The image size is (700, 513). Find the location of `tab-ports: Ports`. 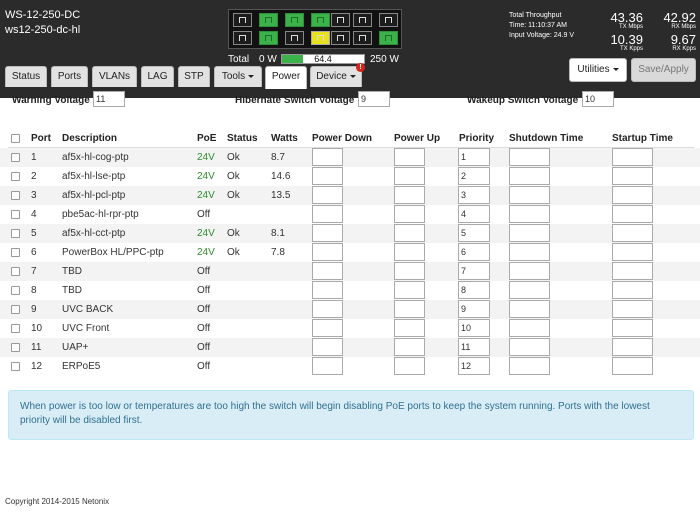

tab-ports: Ports is located at coordinates (69, 76).